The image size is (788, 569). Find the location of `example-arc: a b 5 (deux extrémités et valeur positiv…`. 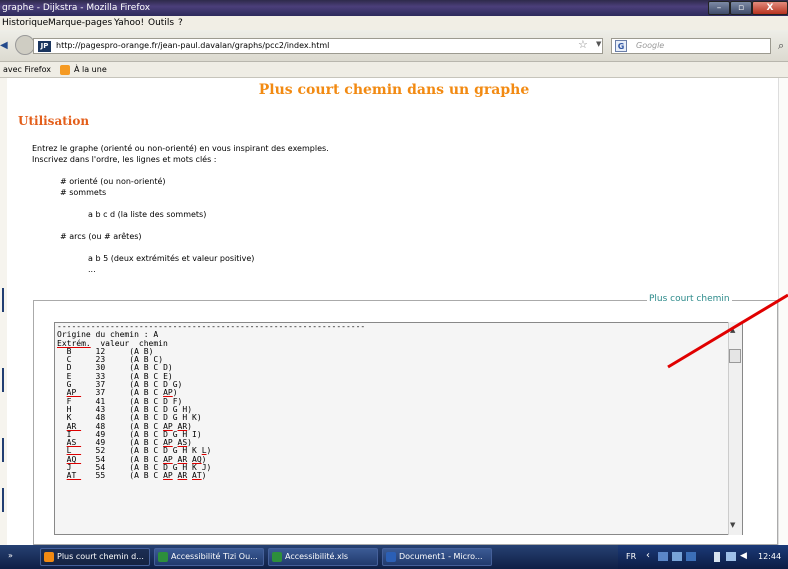

example-arc: a b 5 (deux extrémités et valeur positiv… is located at coordinates (171, 258).